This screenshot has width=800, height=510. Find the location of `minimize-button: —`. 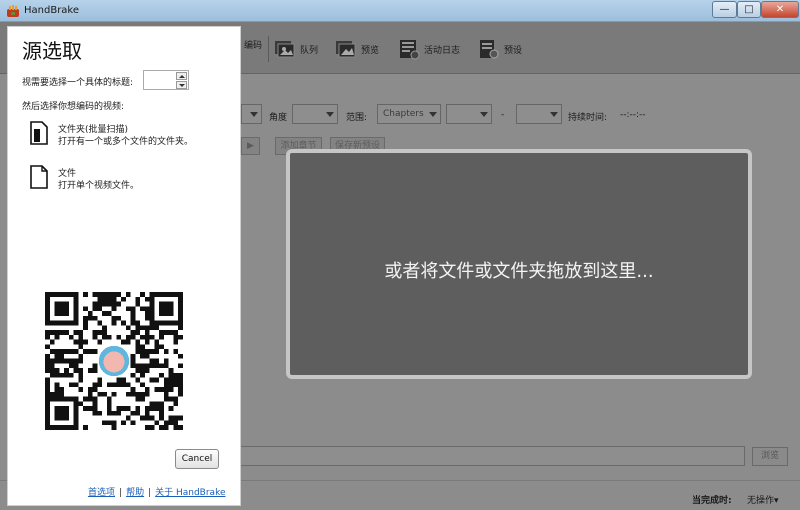

minimize-button: — is located at coordinates (724, 9).